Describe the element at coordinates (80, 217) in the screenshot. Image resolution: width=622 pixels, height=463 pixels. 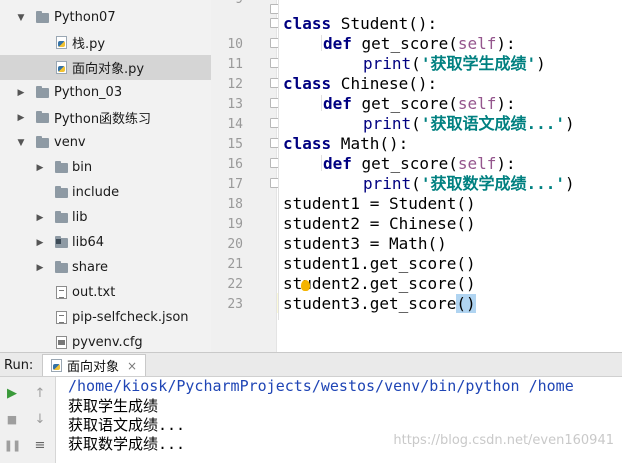
I see `tree-item-label: lib` at that location.